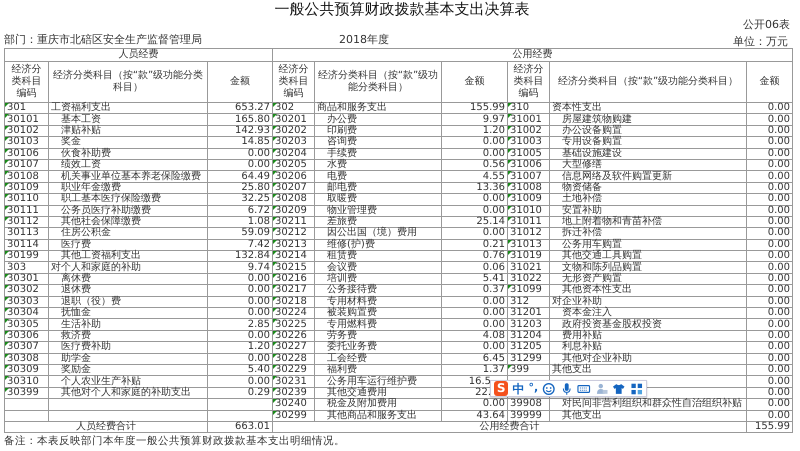 This screenshot has width=800, height=451. I want to click on amount-cell: 5.41, so click(475, 279).